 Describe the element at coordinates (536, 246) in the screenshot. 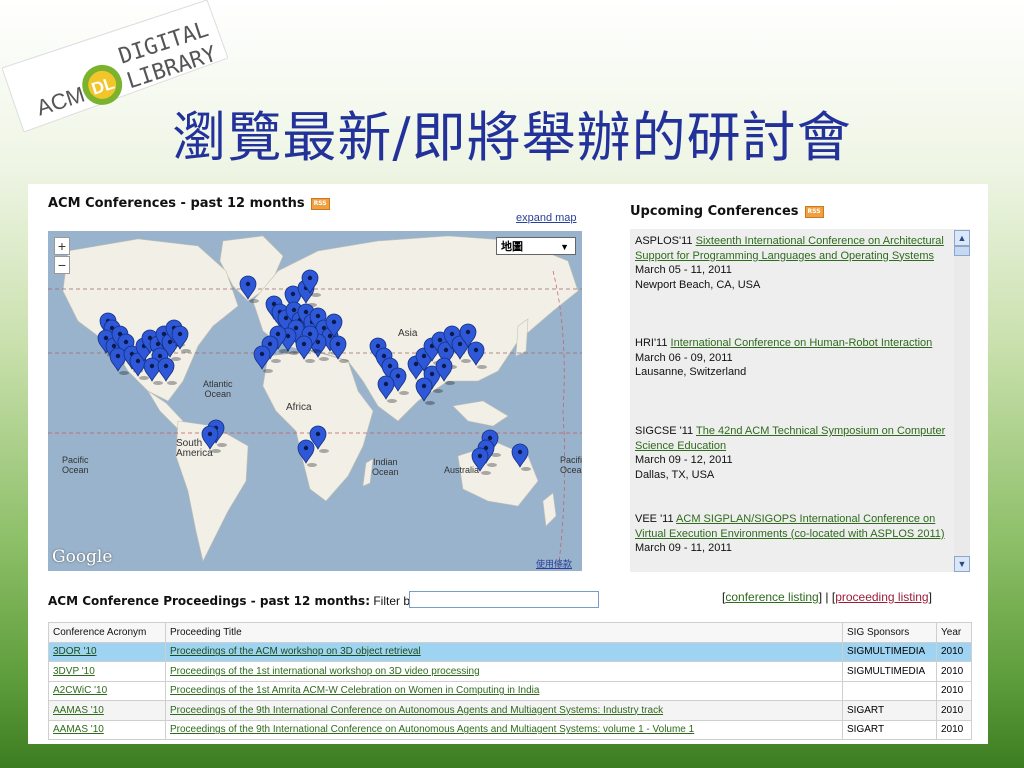

I see `map-type-select: 地圖 ▼` at that location.